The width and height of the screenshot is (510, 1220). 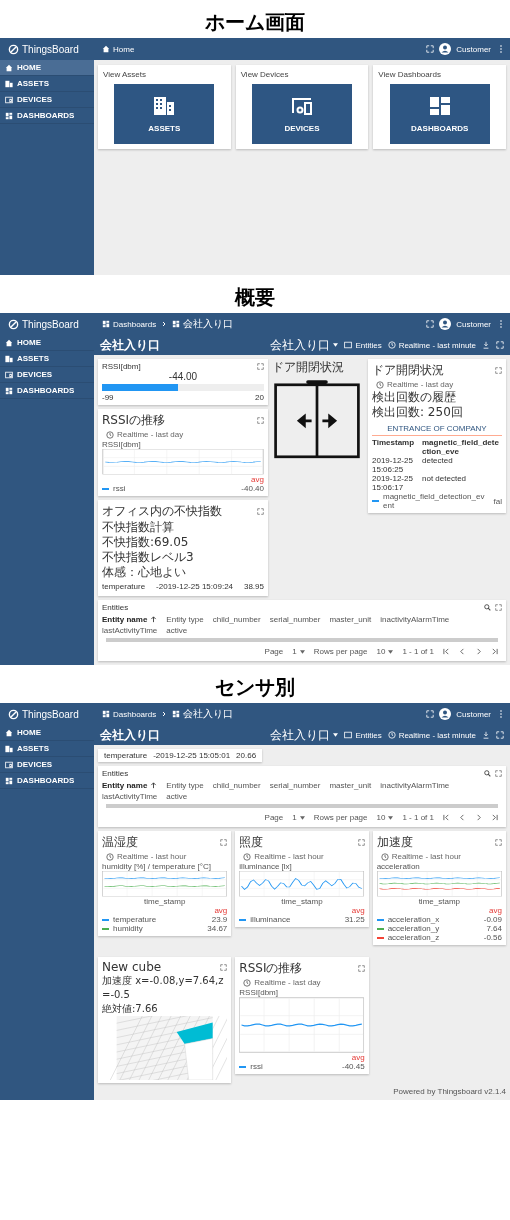 What do you see at coordinates (409, 74) in the screenshot?
I see `card-title: View Dashboards` at bounding box center [409, 74].